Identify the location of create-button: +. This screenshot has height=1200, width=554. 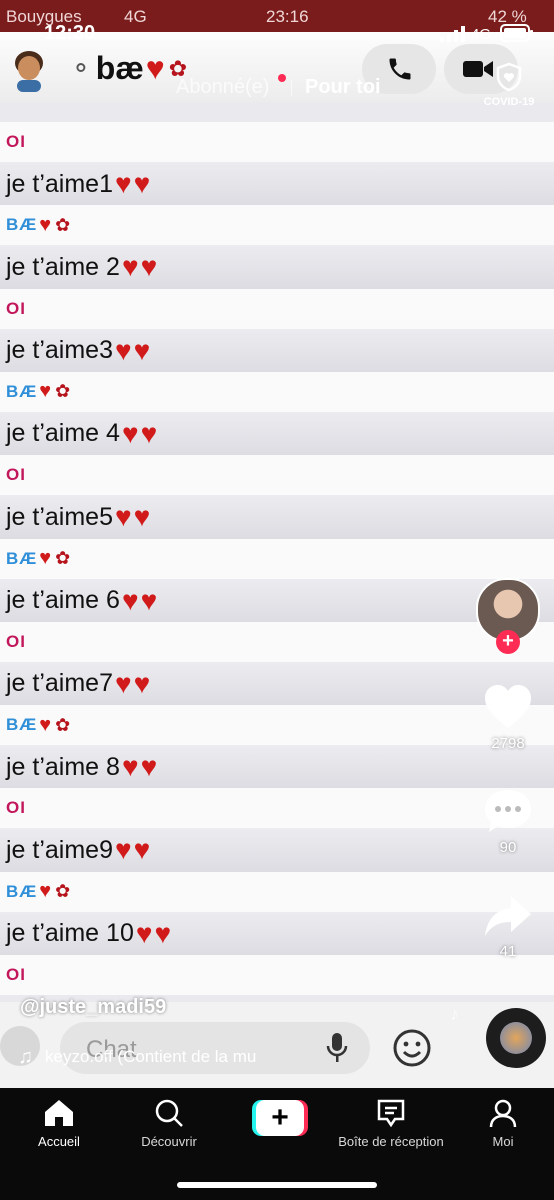
(280, 1118).